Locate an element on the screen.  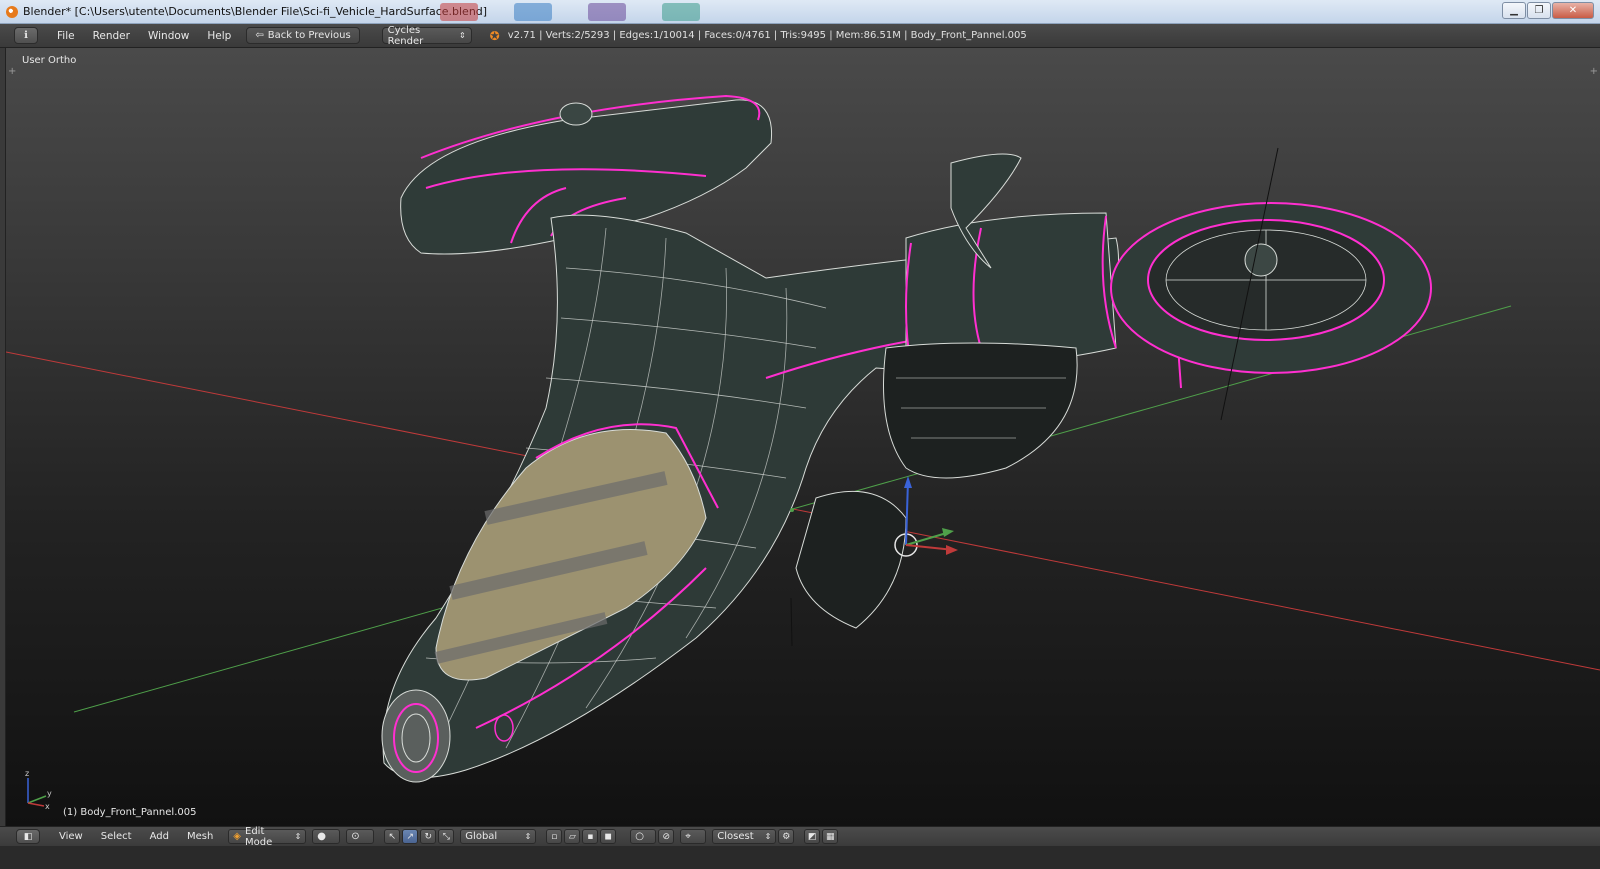
back-arrow-icon: ⇦ is located at coordinates (259, 35).